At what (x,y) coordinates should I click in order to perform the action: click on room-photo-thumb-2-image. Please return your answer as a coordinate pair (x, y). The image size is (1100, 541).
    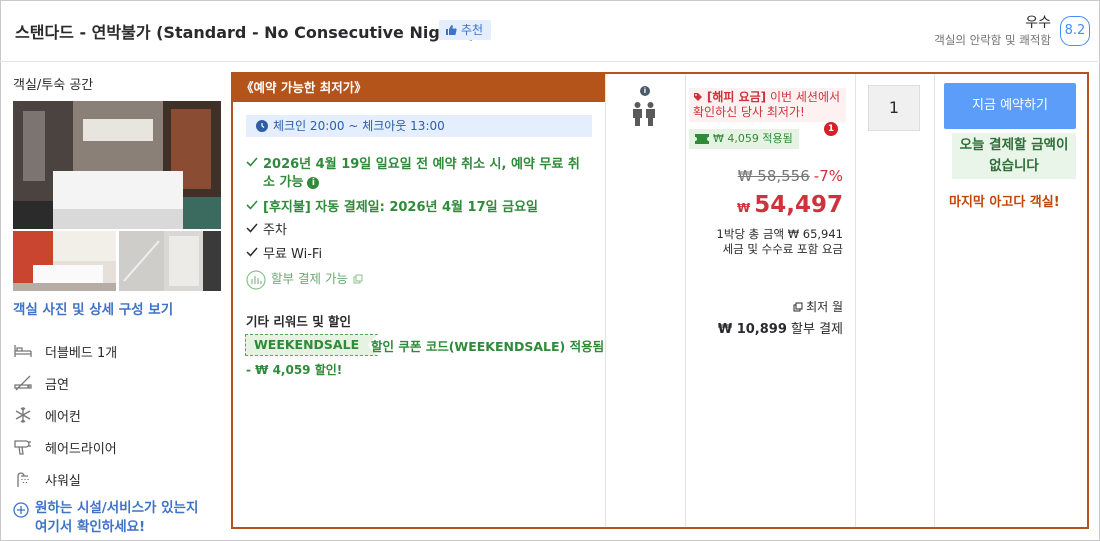
    Looking at the image, I should click on (170, 261).